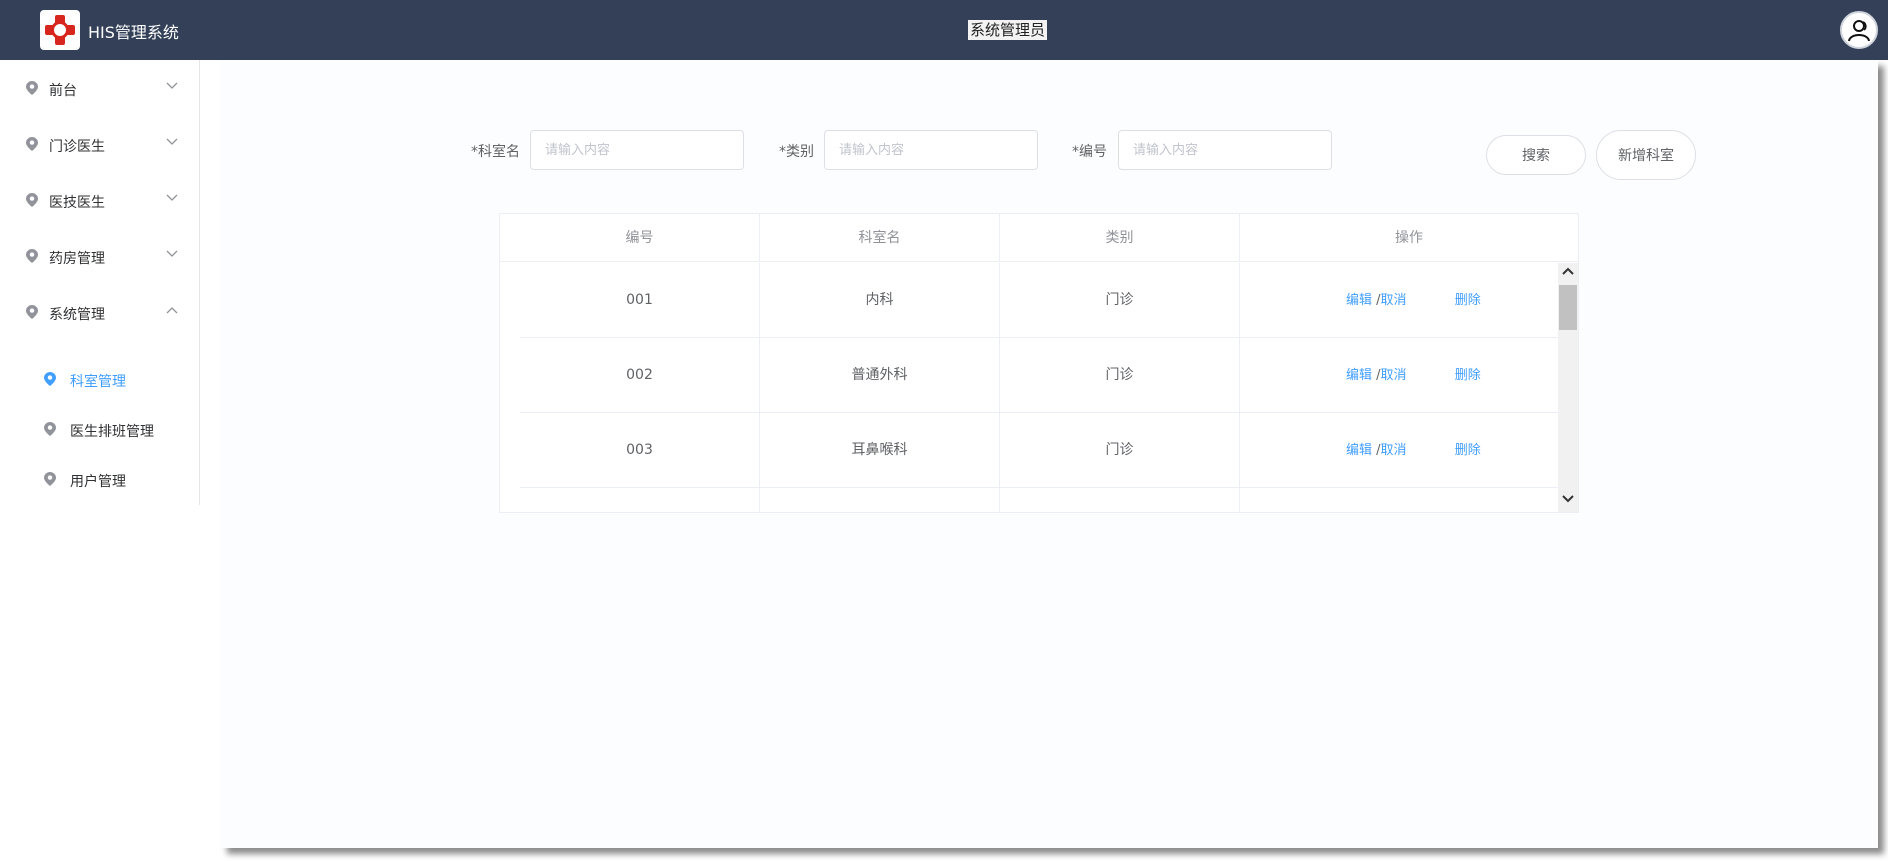  I want to click on search-button: 搜索, so click(1536, 155).